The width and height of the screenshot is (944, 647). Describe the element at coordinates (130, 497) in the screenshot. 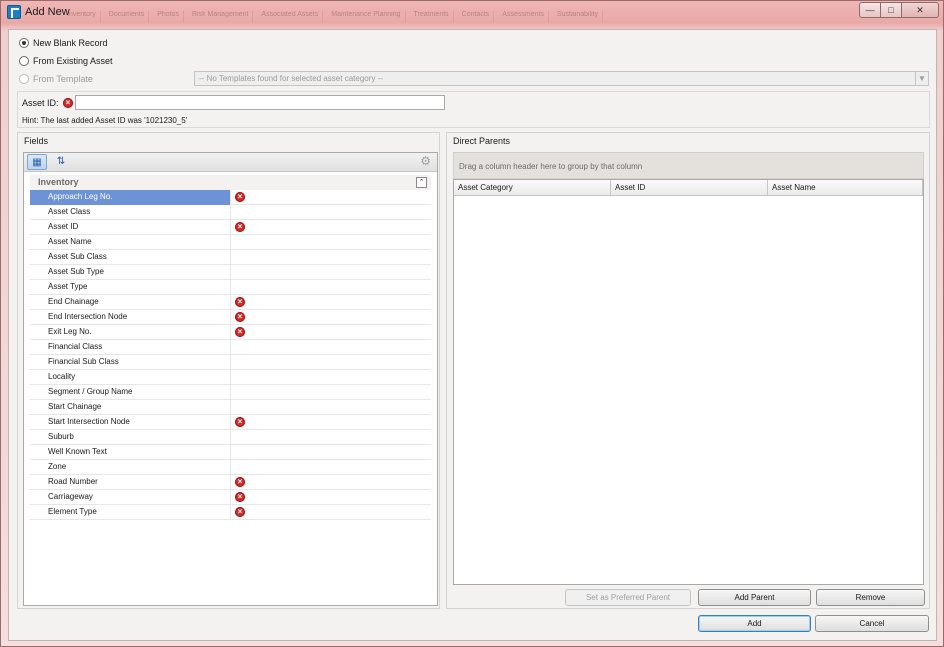

I see `property-name: Carriageway` at that location.